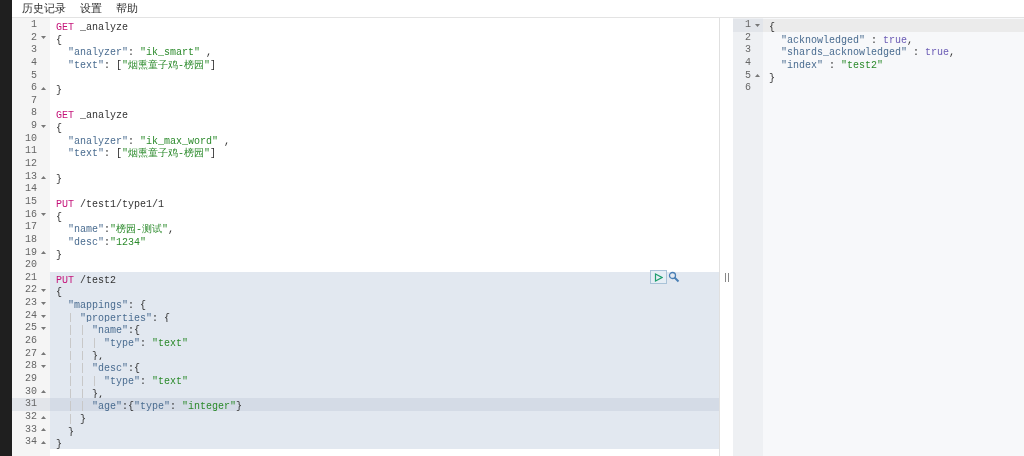 This screenshot has width=1024, height=456. What do you see at coordinates (832, 65) in the screenshot?
I see `code-line: "index" : "test2"` at bounding box center [832, 65].